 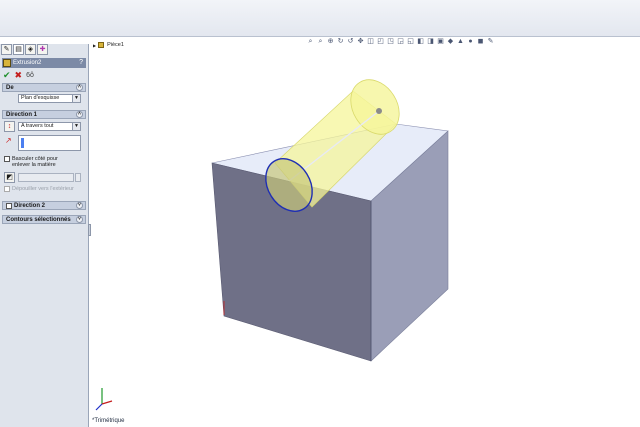 I want to click on apply-scene-icon: ◼, so click(x=480, y=41).